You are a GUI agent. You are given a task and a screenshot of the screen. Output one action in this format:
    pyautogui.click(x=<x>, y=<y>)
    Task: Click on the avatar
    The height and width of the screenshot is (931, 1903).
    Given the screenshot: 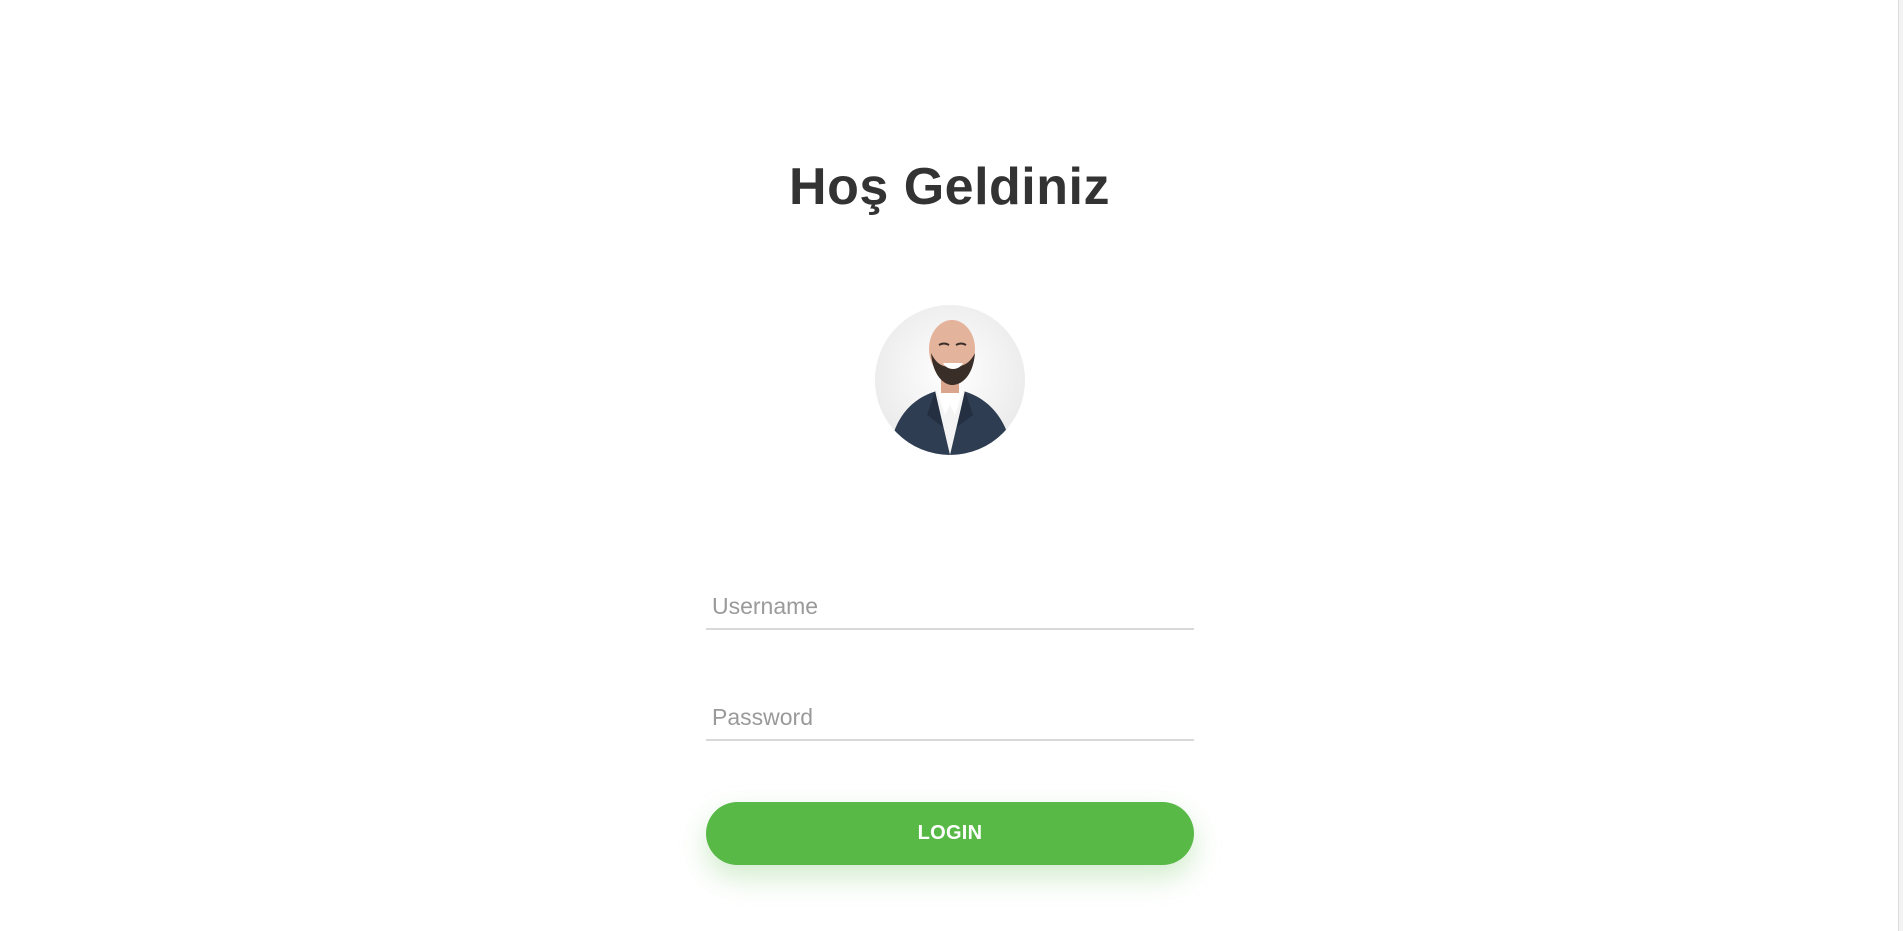 What is the action you would take?
    pyautogui.click(x=950, y=380)
    